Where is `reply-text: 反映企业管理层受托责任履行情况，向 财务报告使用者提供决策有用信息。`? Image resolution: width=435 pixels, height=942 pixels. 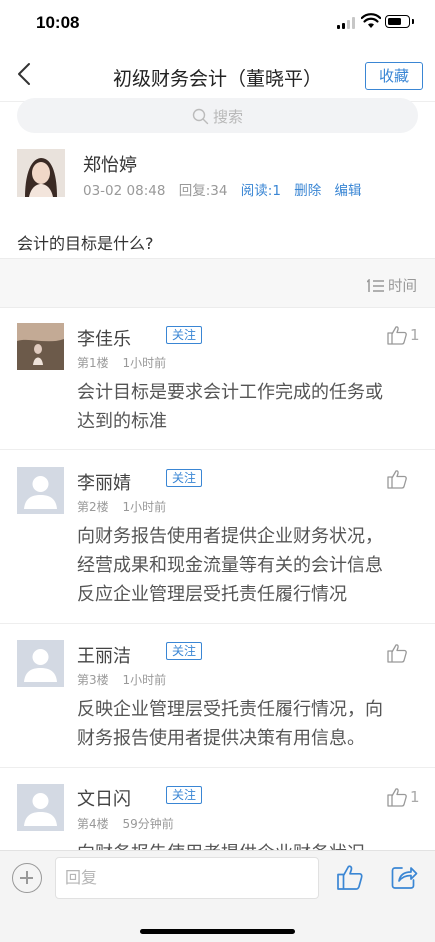 reply-text: 反映企业管理层受托责任履行情况，向 财务报告使用者提供决策有用信息。 is located at coordinates (247, 724).